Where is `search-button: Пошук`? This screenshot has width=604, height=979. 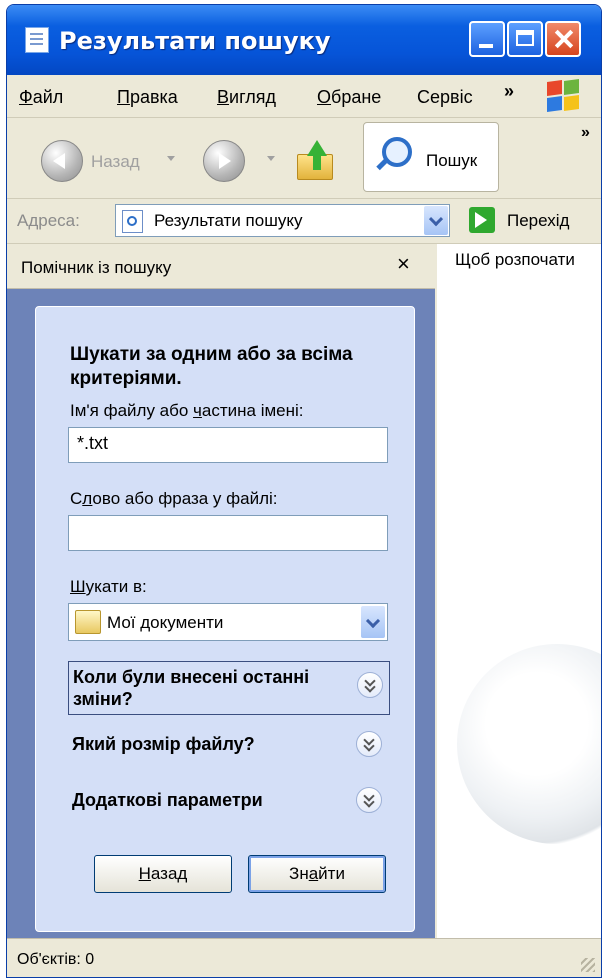
search-button: Пошук is located at coordinates (431, 157).